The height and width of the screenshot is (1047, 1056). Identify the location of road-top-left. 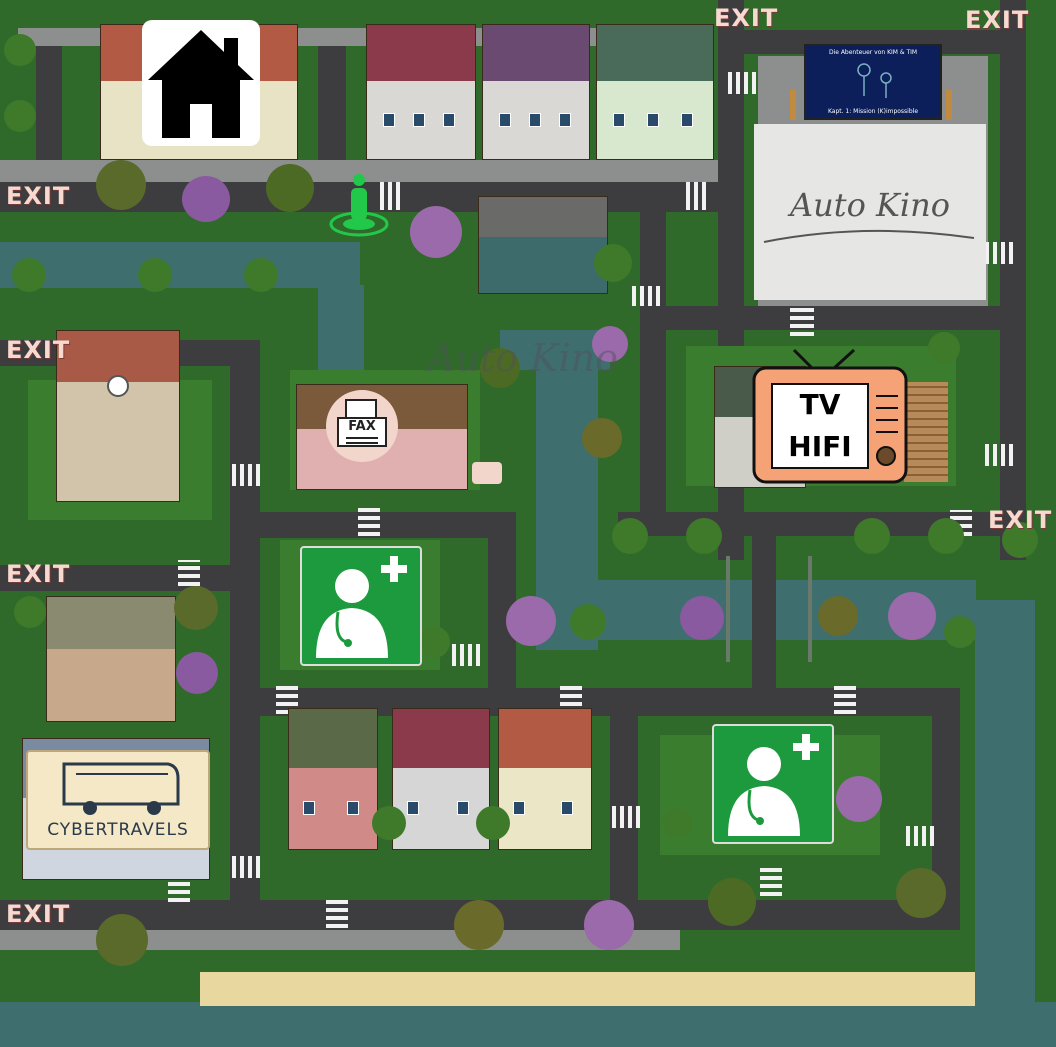
(49, 106).